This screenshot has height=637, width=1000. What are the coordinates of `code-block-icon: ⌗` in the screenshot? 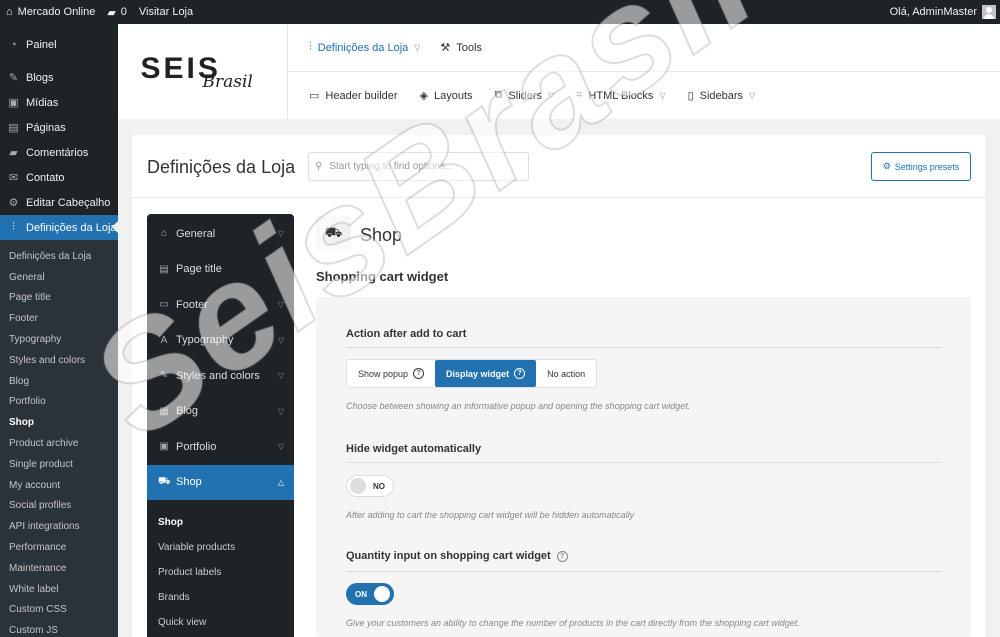 It's located at (579, 95).